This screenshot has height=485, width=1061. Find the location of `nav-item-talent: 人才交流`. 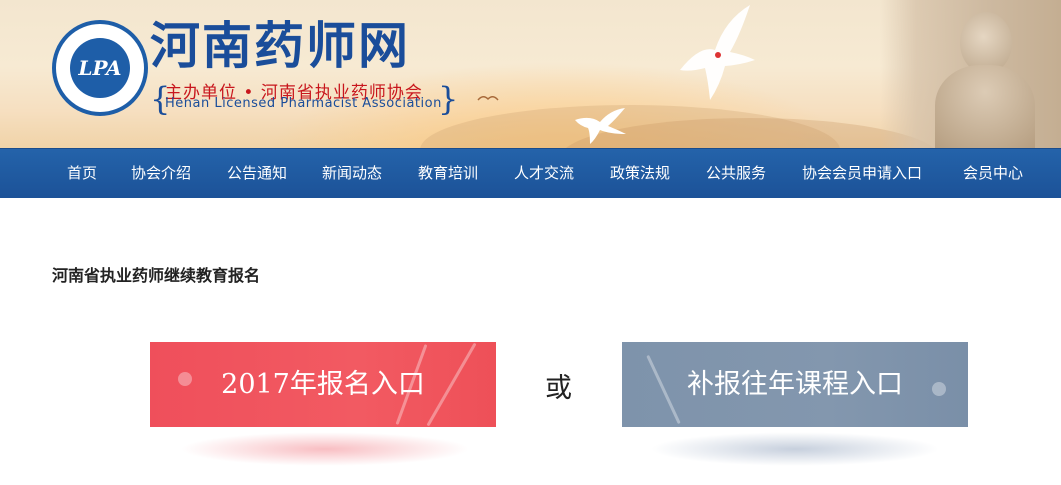

nav-item-talent: 人才交流 is located at coordinates (544, 173).